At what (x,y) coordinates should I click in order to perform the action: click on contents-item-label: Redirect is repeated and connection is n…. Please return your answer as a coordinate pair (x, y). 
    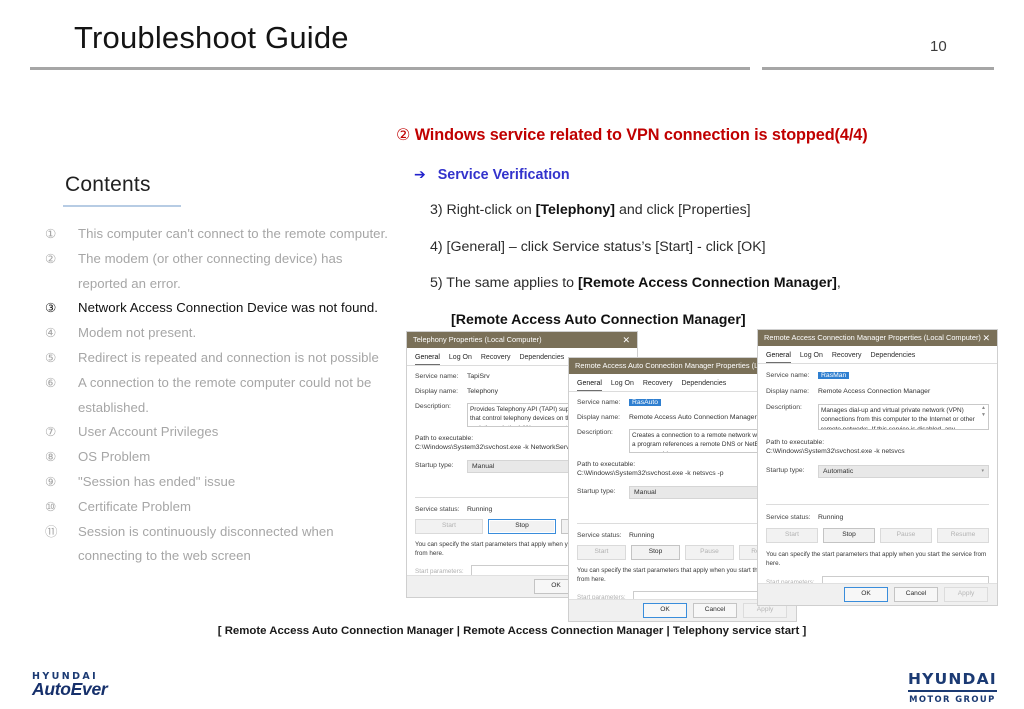
    Looking at the image, I should click on (228, 357).